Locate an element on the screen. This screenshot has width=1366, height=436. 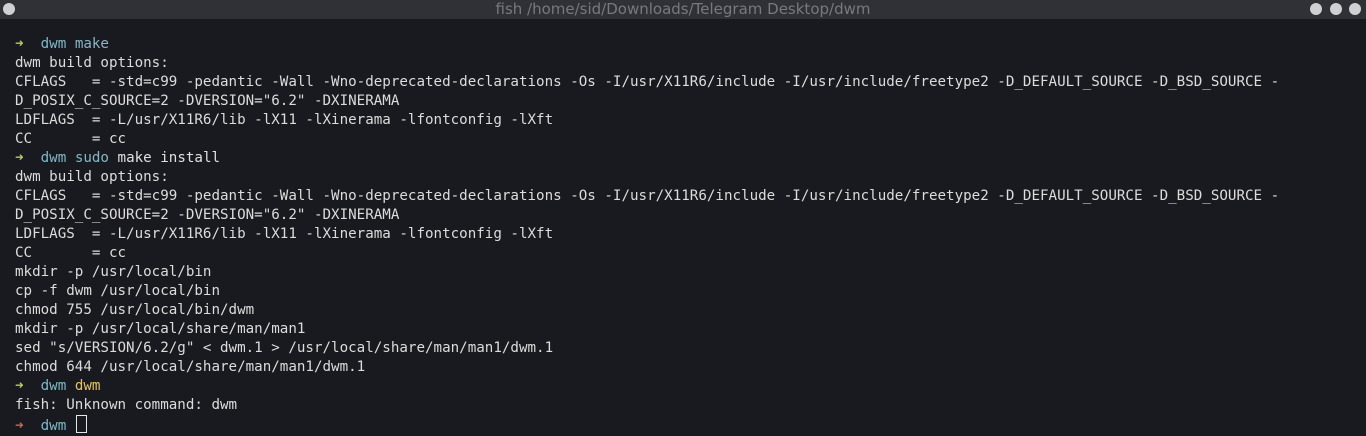
output-line: mkdir -p /usr/local/bin is located at coordinates (113, 272).